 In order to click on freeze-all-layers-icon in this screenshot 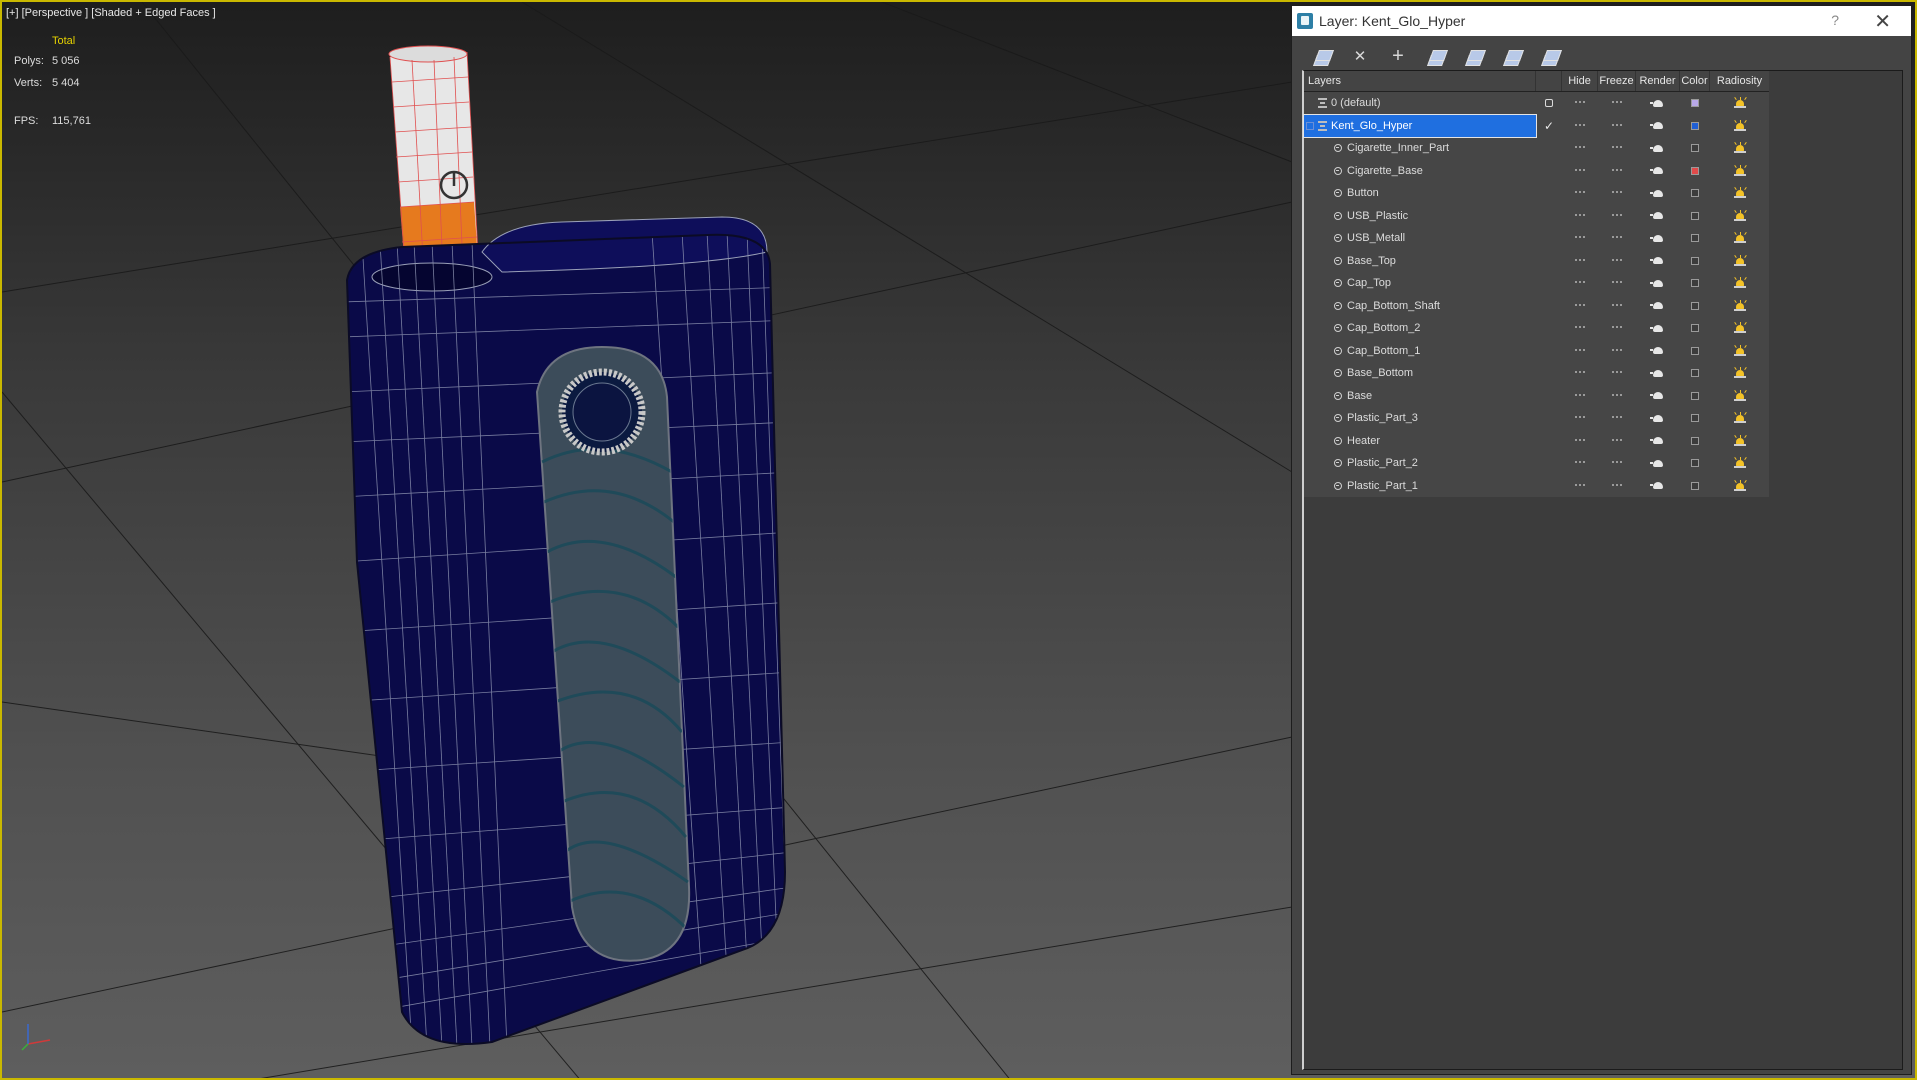, I will do `click(1551, 56)`.